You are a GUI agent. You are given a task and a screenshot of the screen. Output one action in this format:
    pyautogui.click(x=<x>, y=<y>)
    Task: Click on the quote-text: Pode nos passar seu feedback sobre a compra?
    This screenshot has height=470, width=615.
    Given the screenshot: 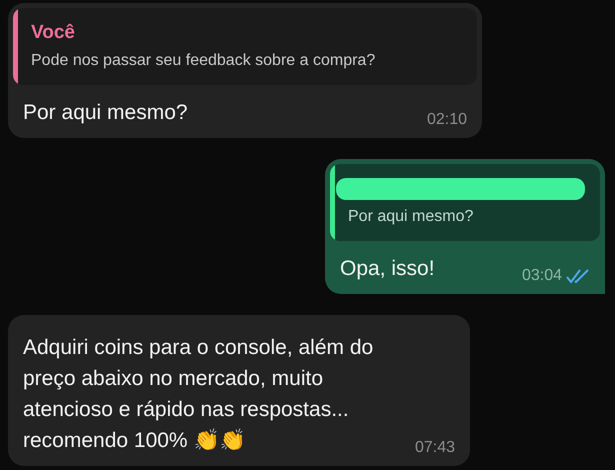 What is the action you would take?
    pyautogui.click(x=203, y=61)
    